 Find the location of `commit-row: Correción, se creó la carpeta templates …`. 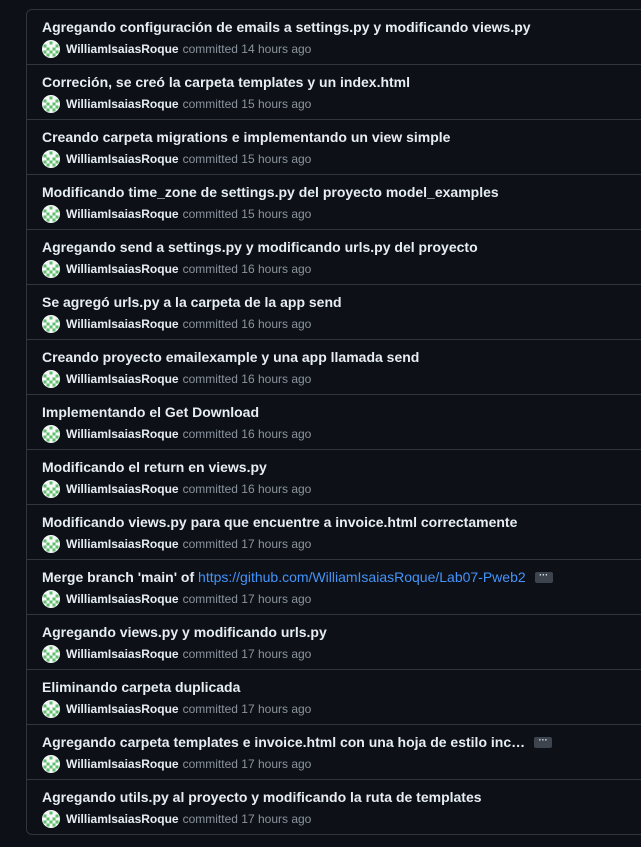

commit-row: Correción, se creó la carpeta templates … is located at coordinates (334, 91).